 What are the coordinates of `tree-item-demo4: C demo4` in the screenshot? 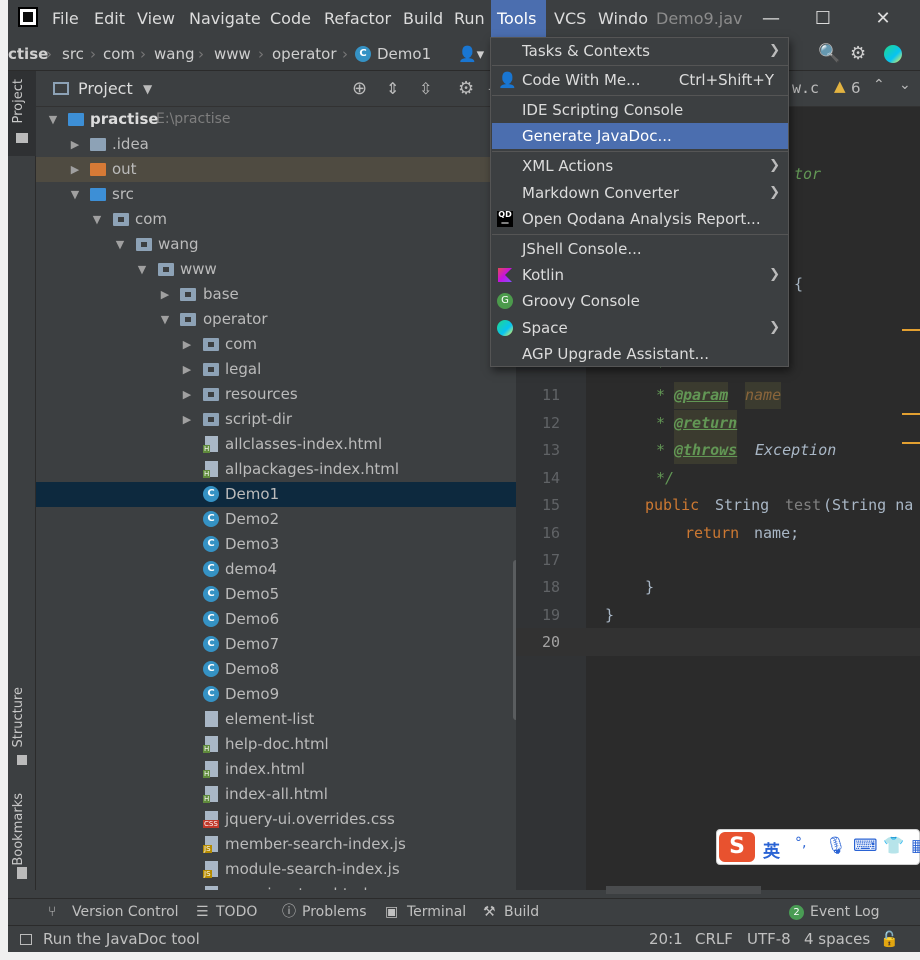 It's located at (276, 569).